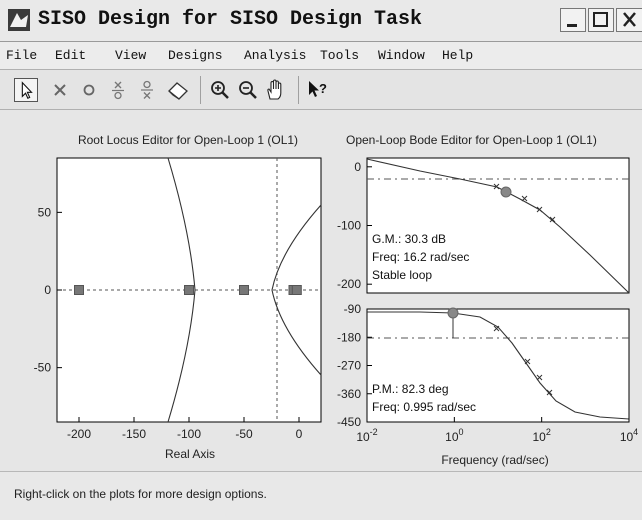  What do you see at coordinates (118, 90) in the screenshot?
I see `add-lead-icon` at bounding box center [118, 90].